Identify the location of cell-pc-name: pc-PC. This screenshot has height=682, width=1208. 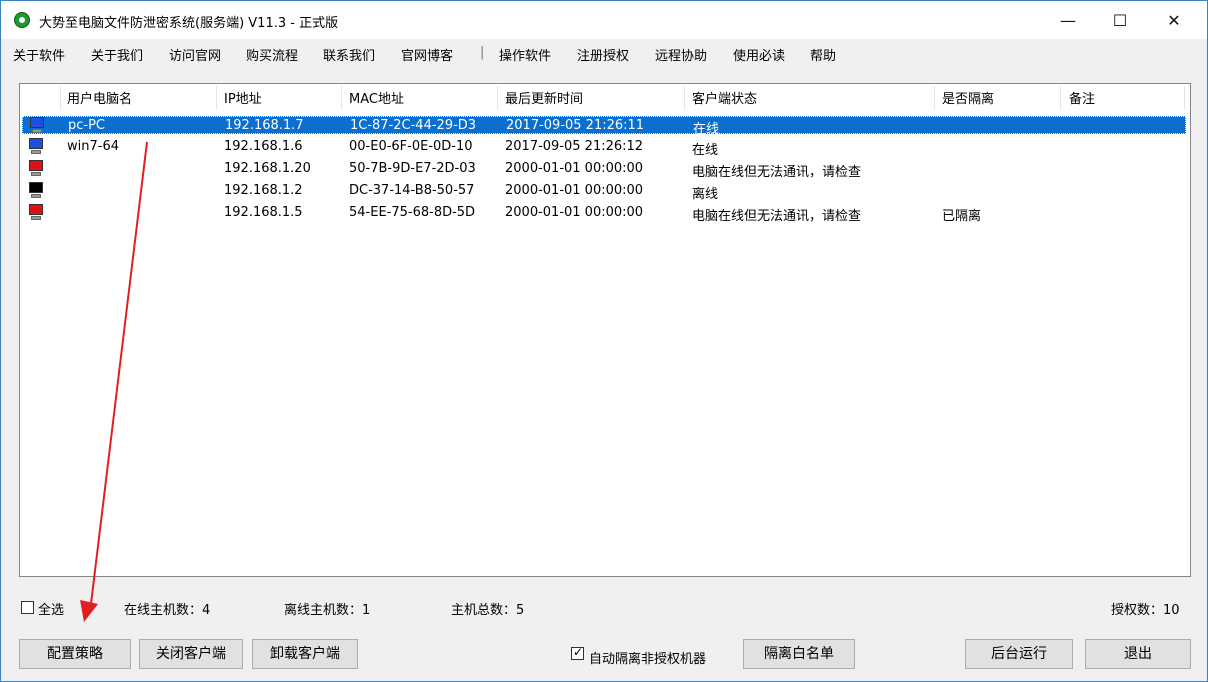
(87, 125).